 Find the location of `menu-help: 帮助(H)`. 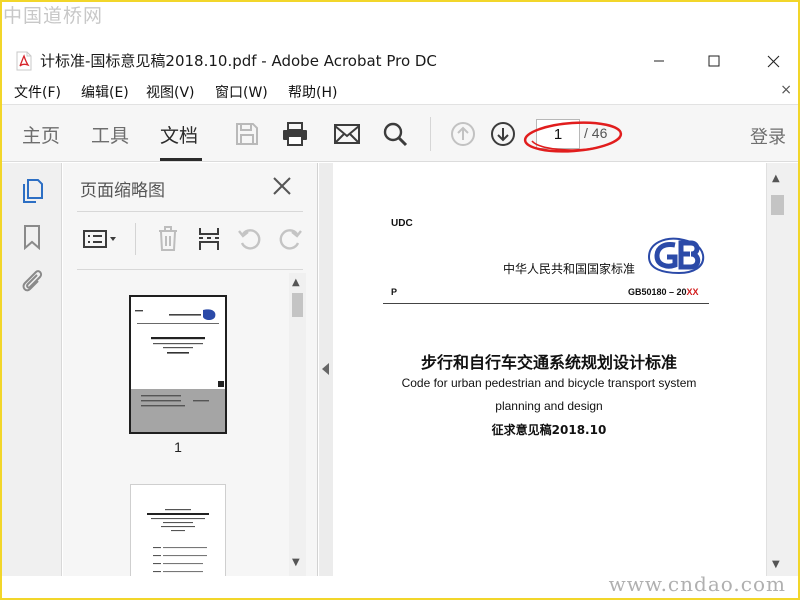

menu-help: 帮助(H) is located at coordinates (312, 92).